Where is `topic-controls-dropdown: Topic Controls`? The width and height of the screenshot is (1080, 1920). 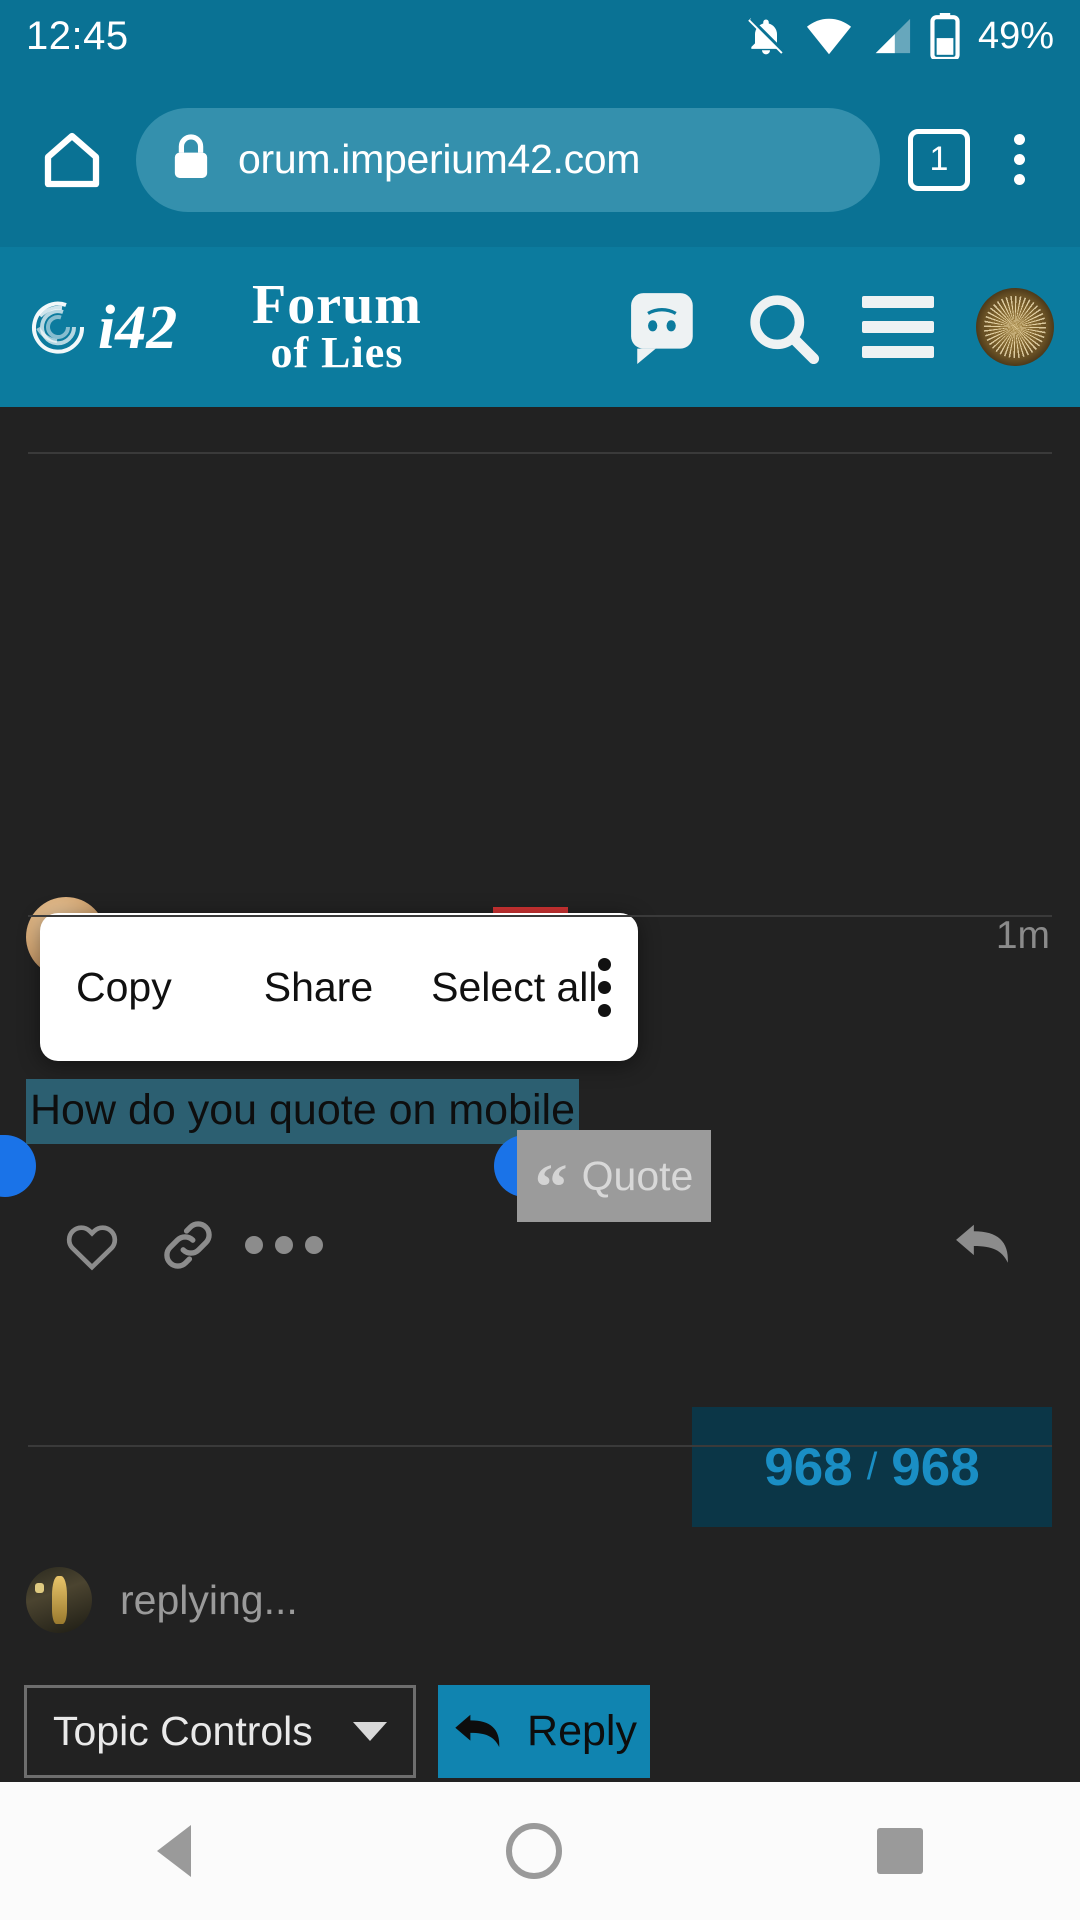 topic-controls-dropdown: Topic Controls is located at coordinates (220, 1731).